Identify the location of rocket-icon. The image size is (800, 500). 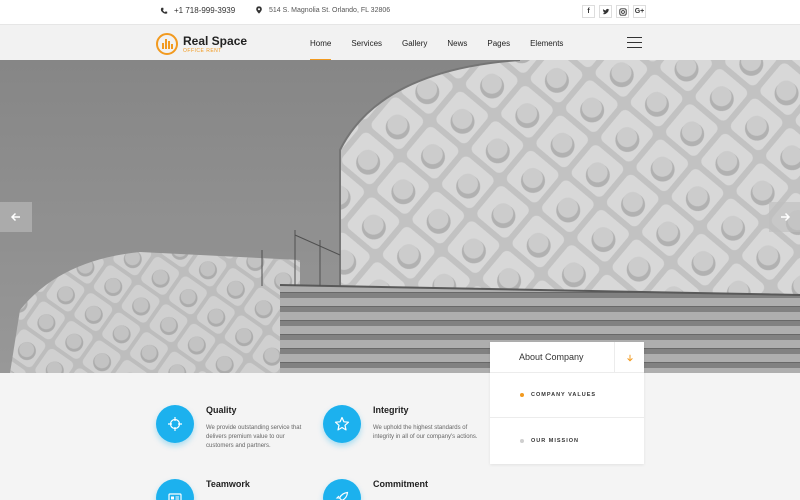
(342, 495).